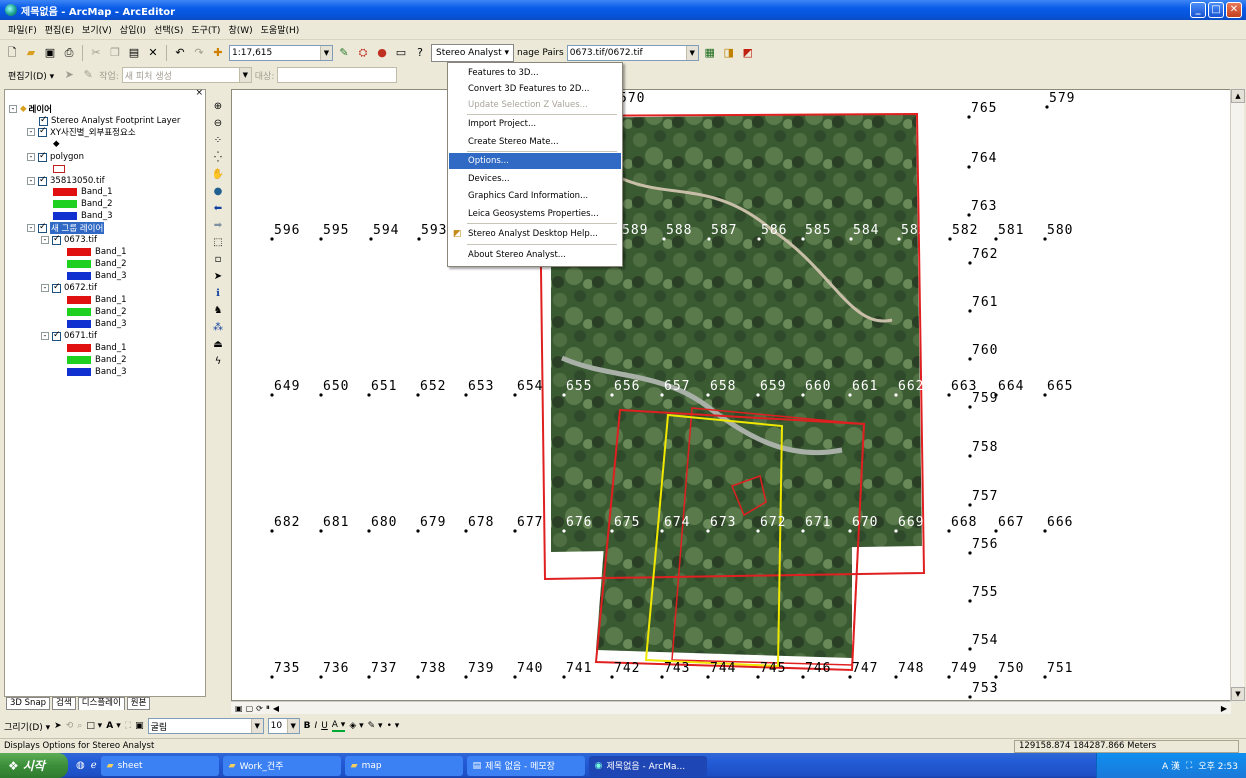 This screenshot has height=778, width=1246. Describe the element at coordinates (180, 53) in the screenshot. I see `undo-icon: ↶` at that location.